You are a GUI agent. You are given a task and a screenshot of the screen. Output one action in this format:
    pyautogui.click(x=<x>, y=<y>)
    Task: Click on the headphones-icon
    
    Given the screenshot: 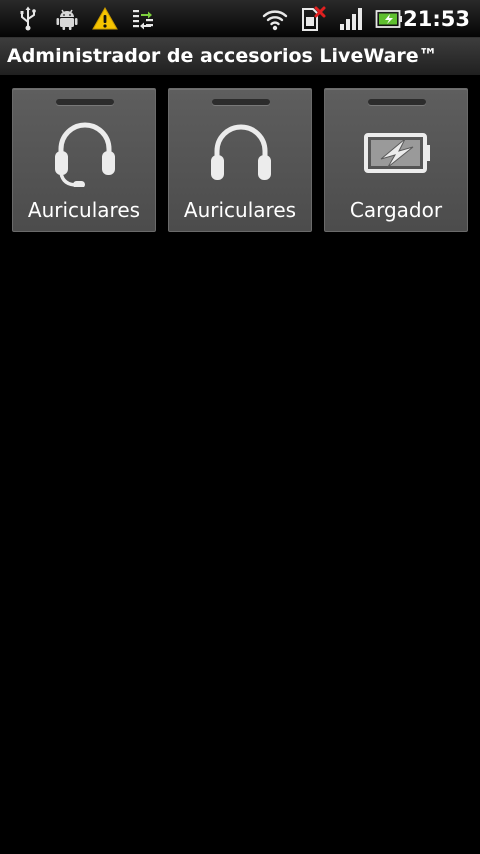 What is the action you would take?
    pyautogui.click(x=241, y=152)
    